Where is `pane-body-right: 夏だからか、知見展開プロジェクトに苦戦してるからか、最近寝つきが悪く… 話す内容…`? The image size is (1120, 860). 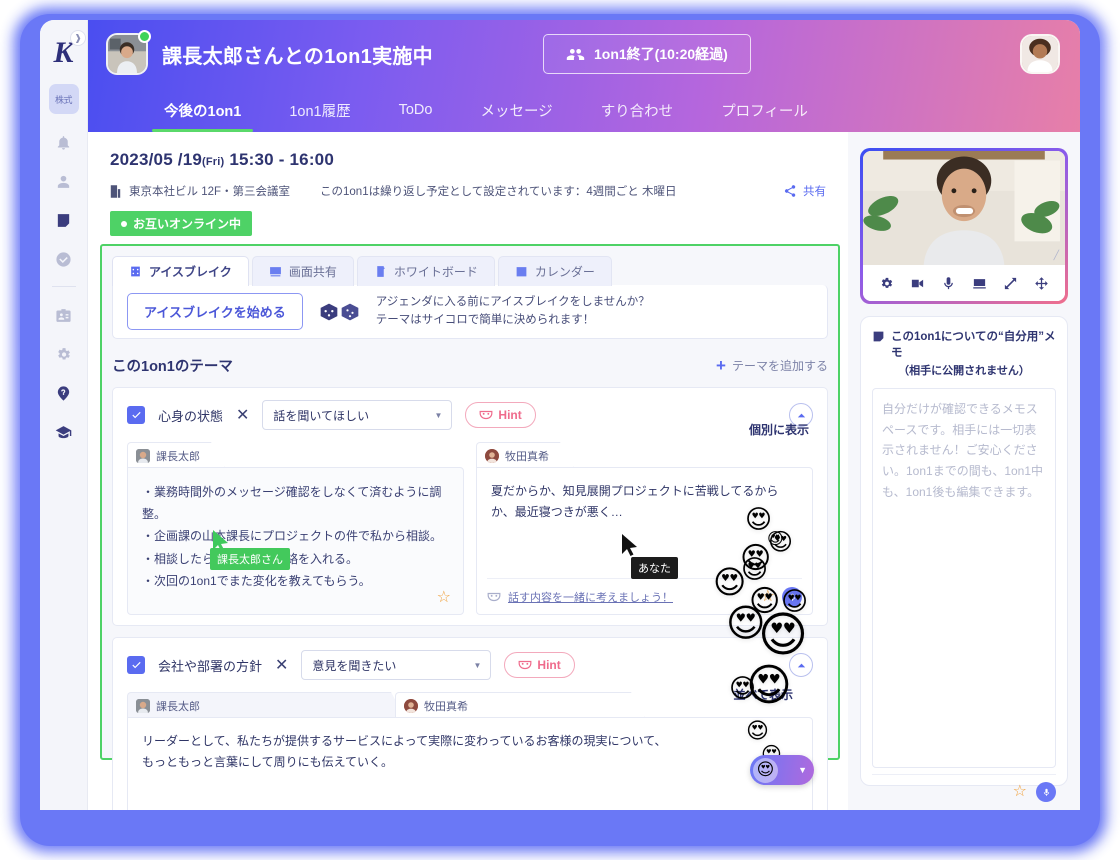
pane-body-right: 夏だからか、知見展開プロジェクトに苦戦してるからか、最近寝つきが悪く… 話す内容… is located at coordinates (644, 541).